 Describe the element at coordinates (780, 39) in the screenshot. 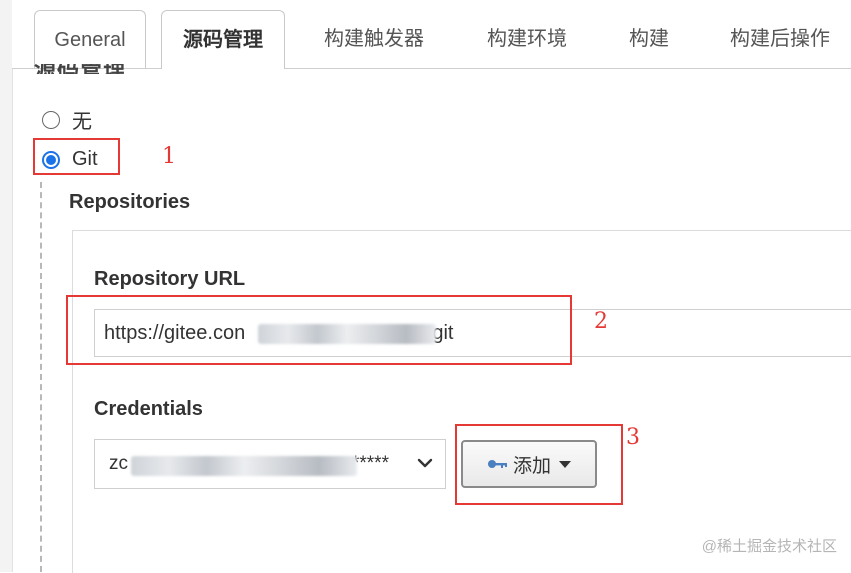

I see `tab-post-build: 构建后操作` at that location.